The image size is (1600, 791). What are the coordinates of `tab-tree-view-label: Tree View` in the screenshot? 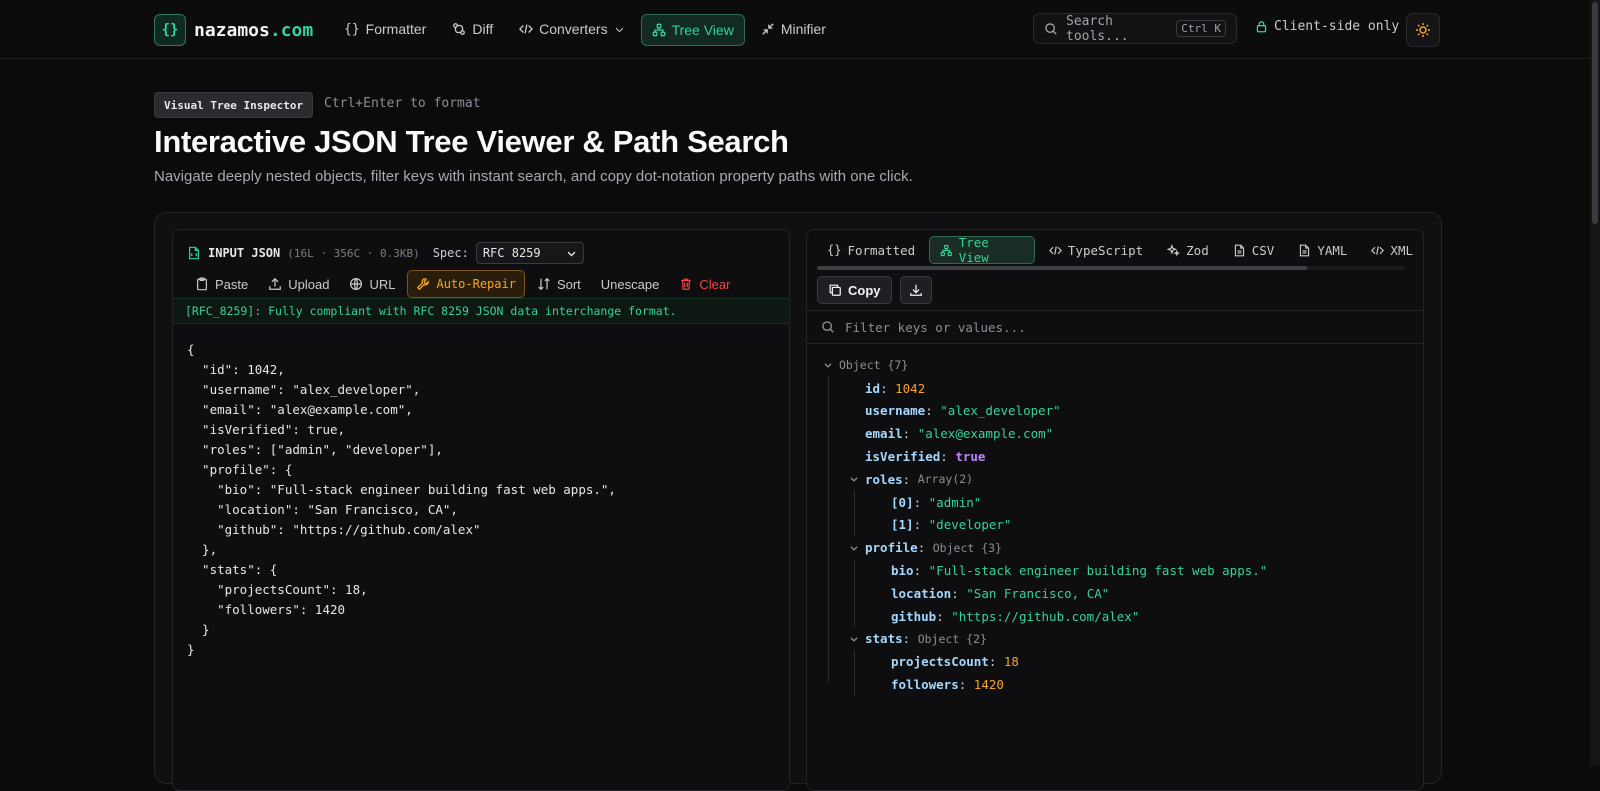 It's located at (973, 250).